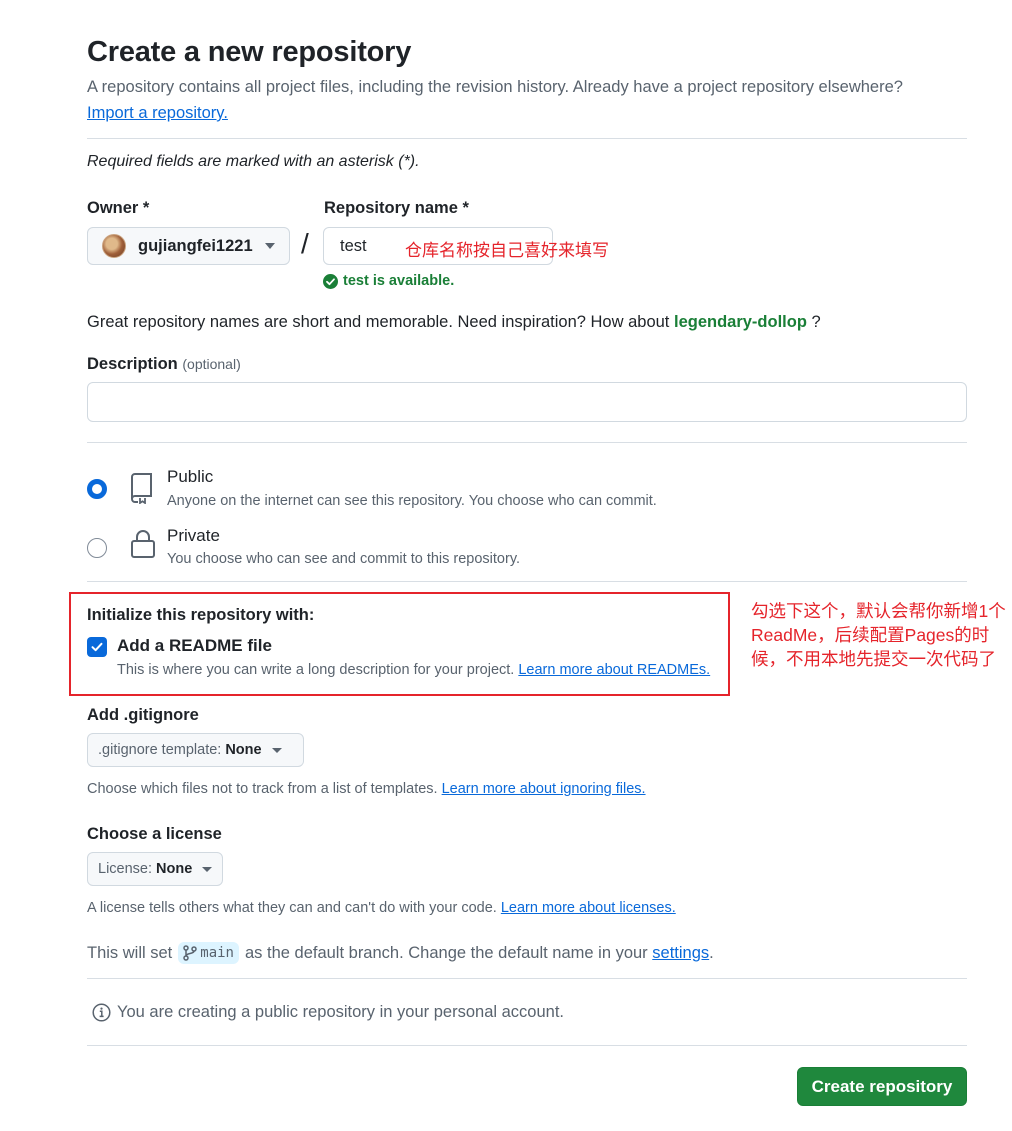 The image size is (1012, 1131). What do you see at coordinates (101, 1012) in the screenshot?
I see `info-icon` at bounding box center [101, 1012].